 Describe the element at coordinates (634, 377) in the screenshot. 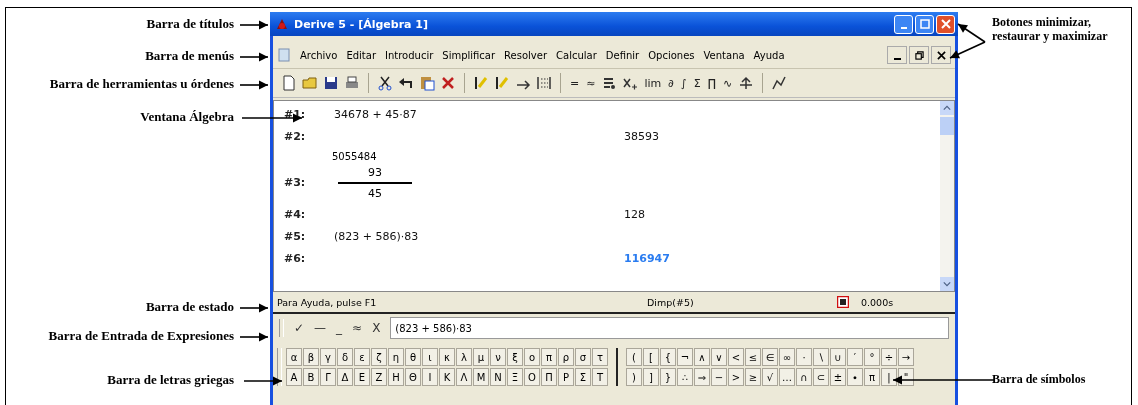

I see `symbol-key: )` at that location.